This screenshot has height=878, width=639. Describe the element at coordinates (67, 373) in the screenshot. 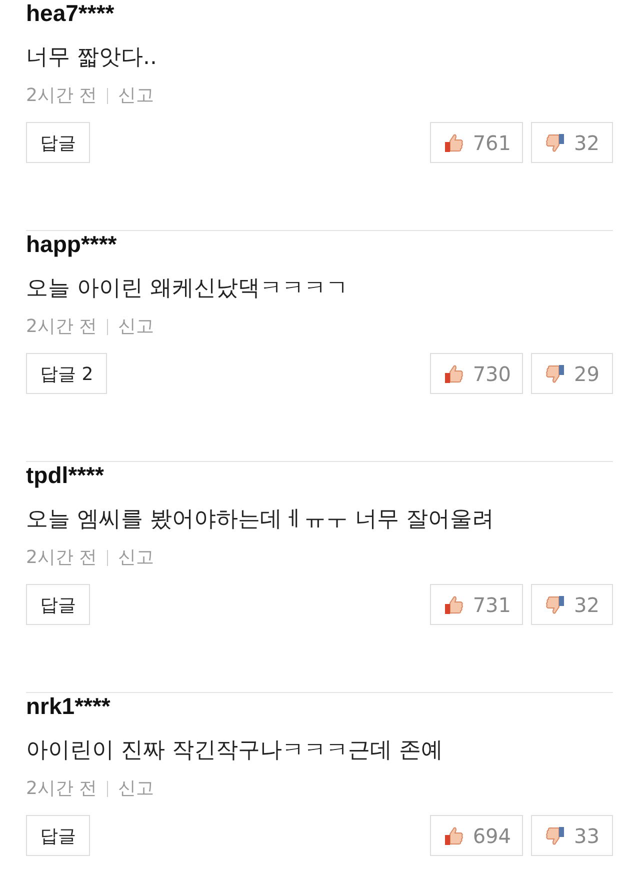

I see `reply-button: 답글 2` at that location.